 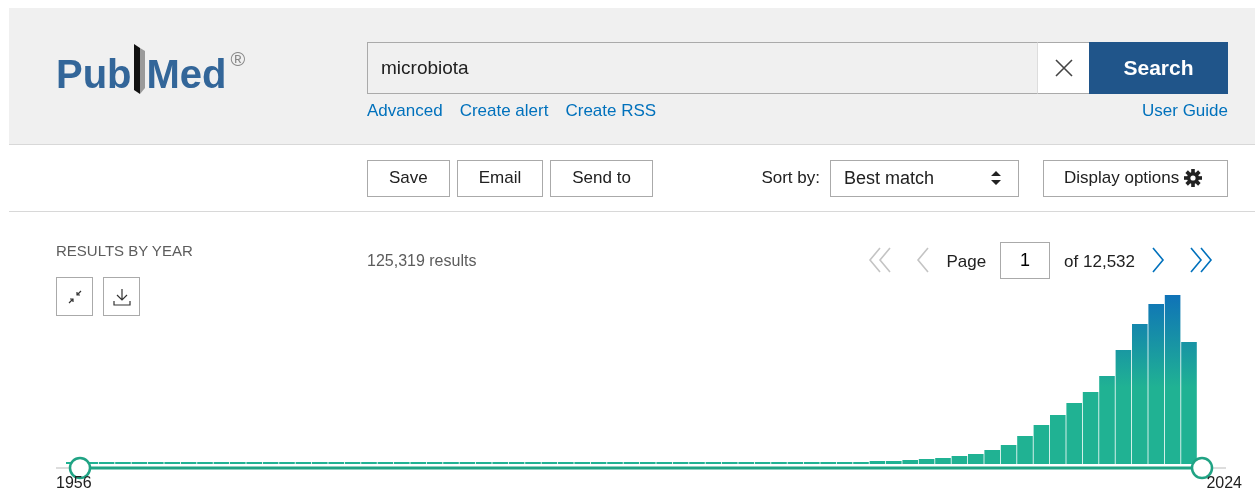 What do you see at coordinates (1158, 68) in the screenshot?
I see `search-button: Search` at bounding box center [1158, 68].